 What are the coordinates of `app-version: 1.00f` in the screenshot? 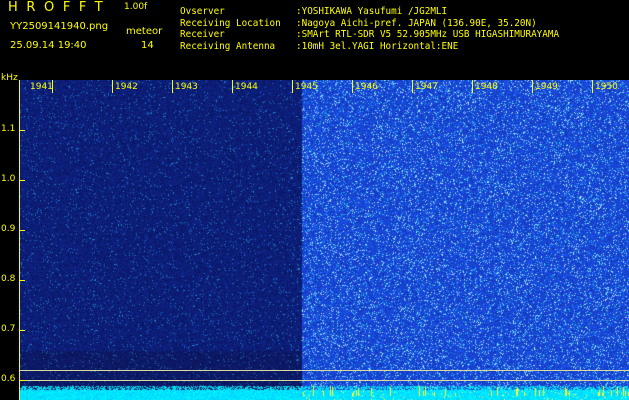 It's located at (136, 7).